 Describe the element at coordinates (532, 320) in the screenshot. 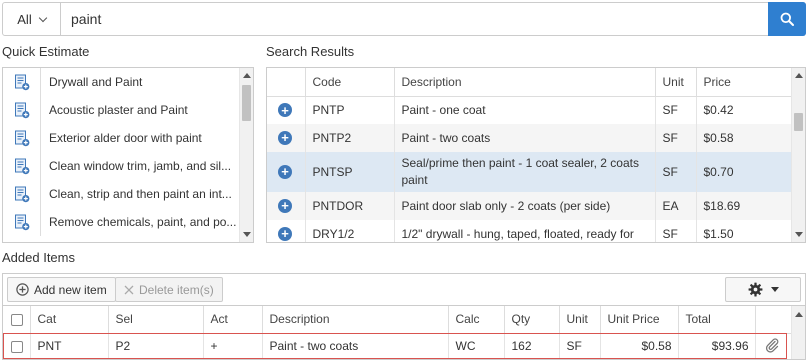

I see `column-header-qty: Qty` at that location.